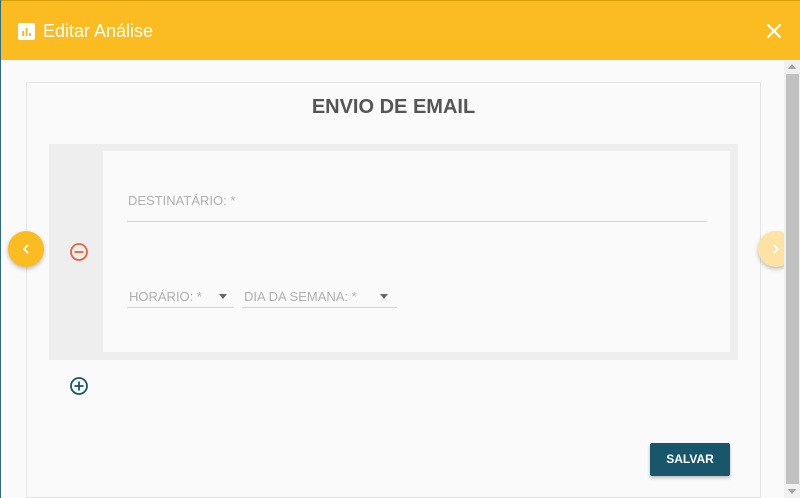  Describe the element at coordinates (393, 107) in the screenshot. I see `form-title: ENVIO DE EMAIL` at that location.